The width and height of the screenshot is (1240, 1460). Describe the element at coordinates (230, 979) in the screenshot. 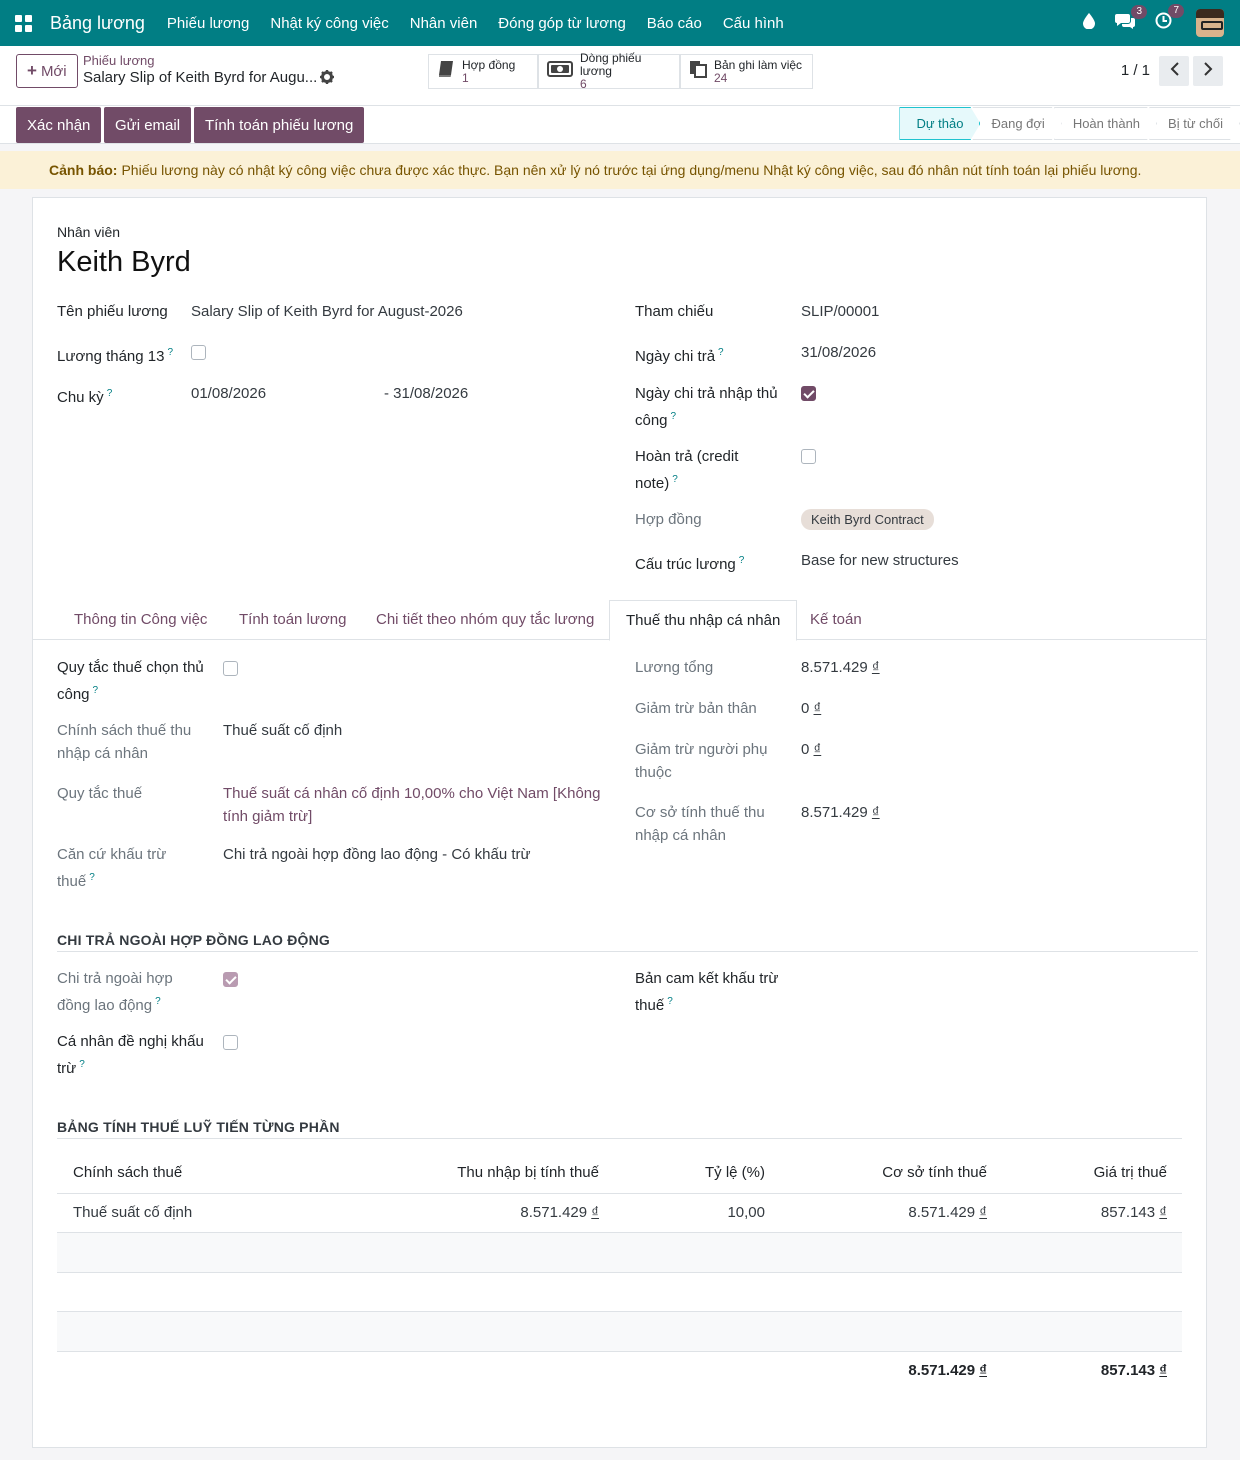

I see `outside-contract-checkbox` at that location.